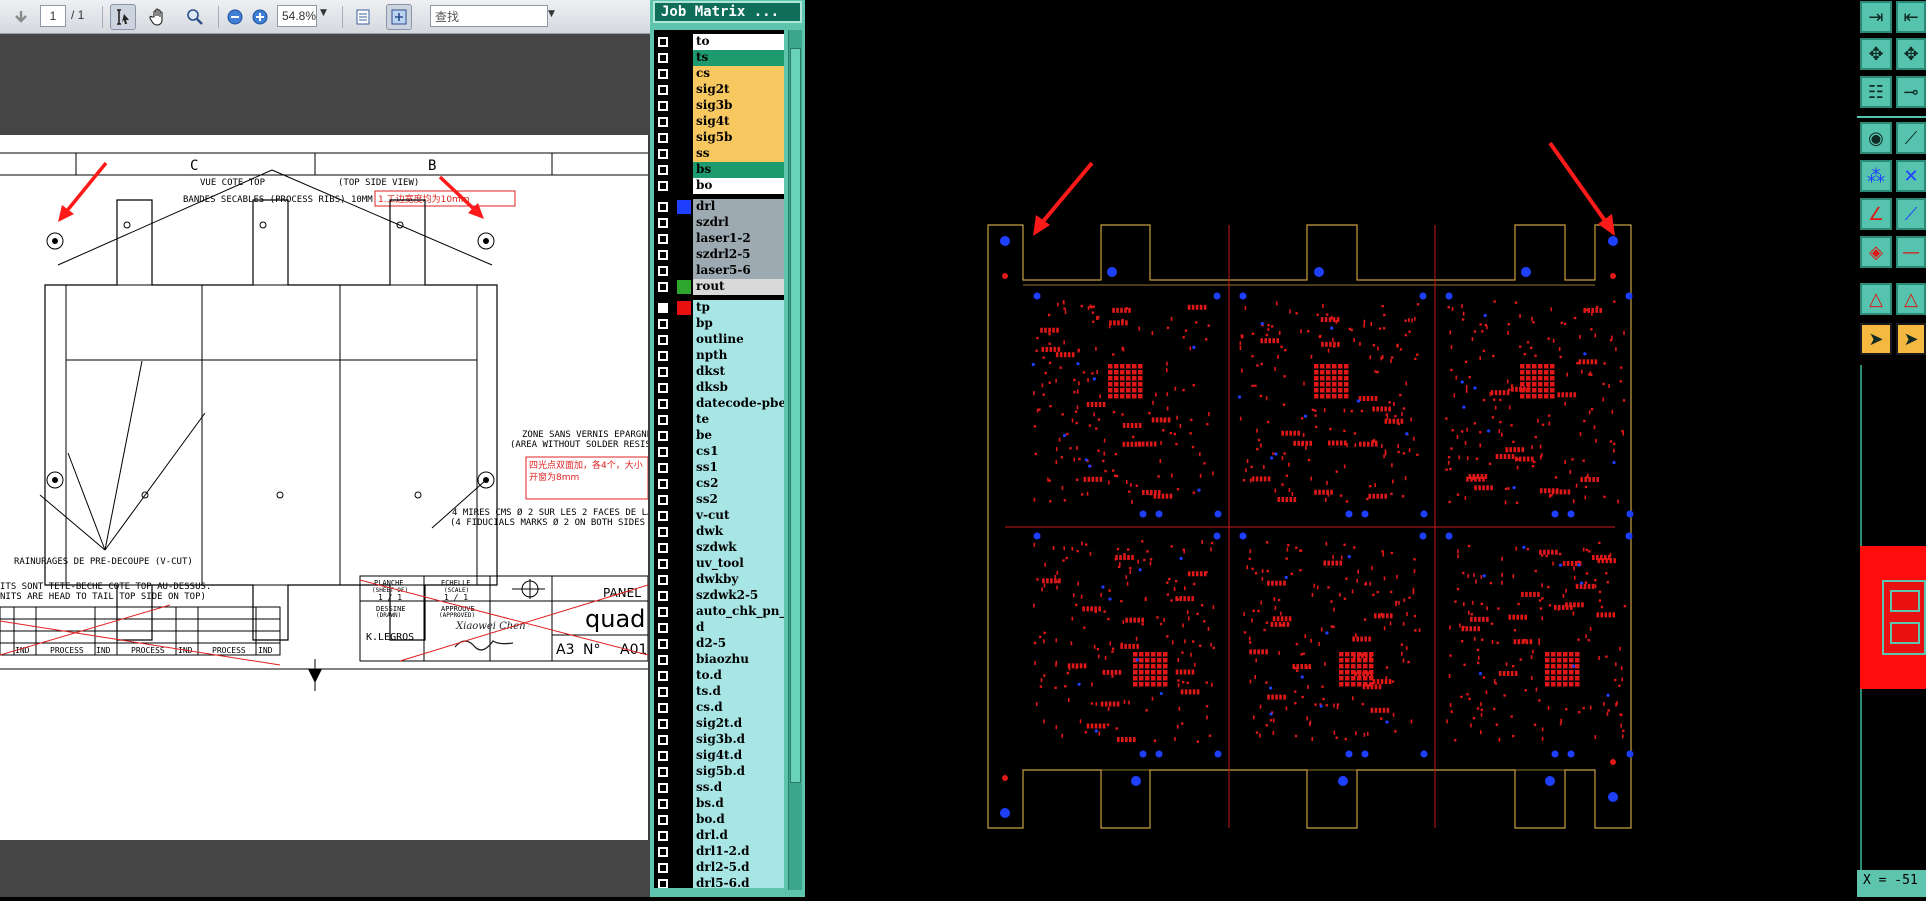 Image resolution: width=1926 pixels, height=901 pixels. What do you see at coordinates (1876, 339) in the screenshot?
I see `select-tool-button: ➤` at bounding box center [1876, 339].